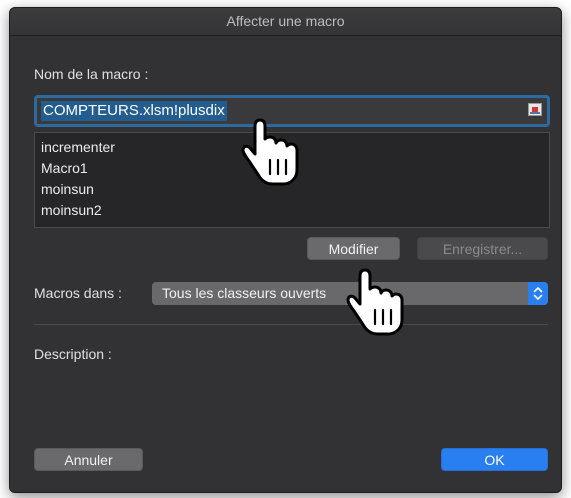 This screenshot has height=498, width=571. What do you see at coordinates (78, 293) in the screenshot?
I see `macros-in-label: Macros dans :` at bounding box center [78, 293].